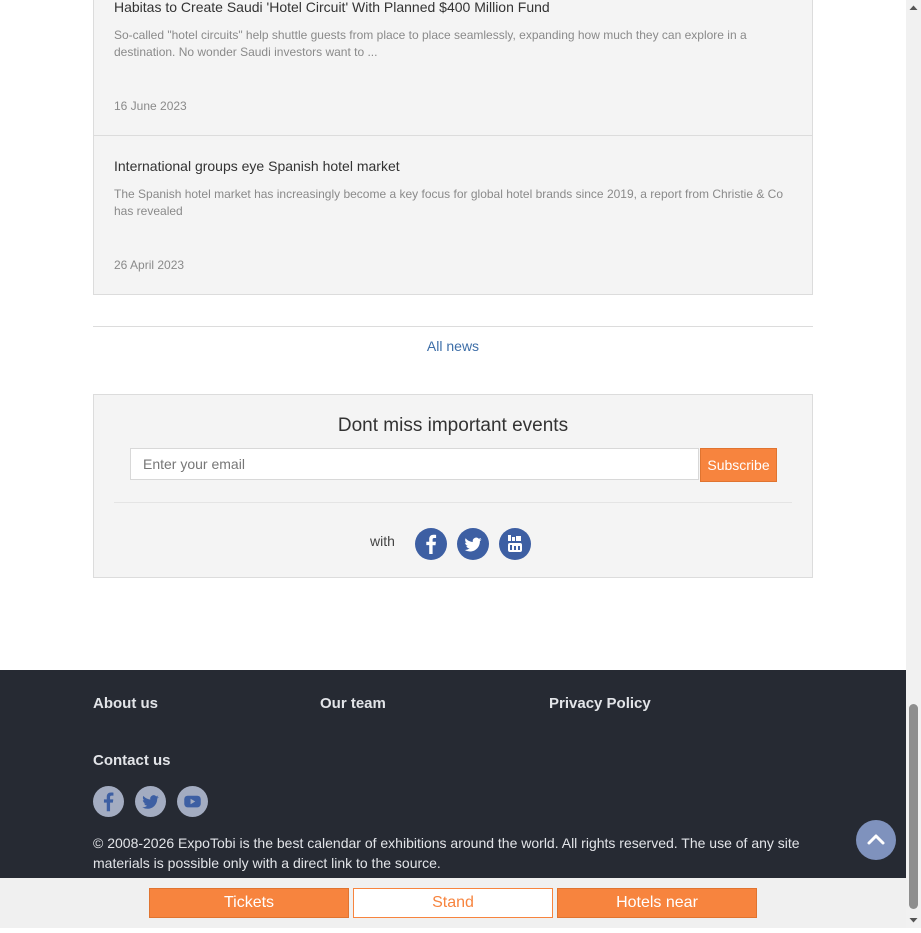 The image size is (921, 933). What do you see at coordinates (149, 265) in the screenshot?
I see `news-date: 26 April 2023` at bounding box center [149, 265].